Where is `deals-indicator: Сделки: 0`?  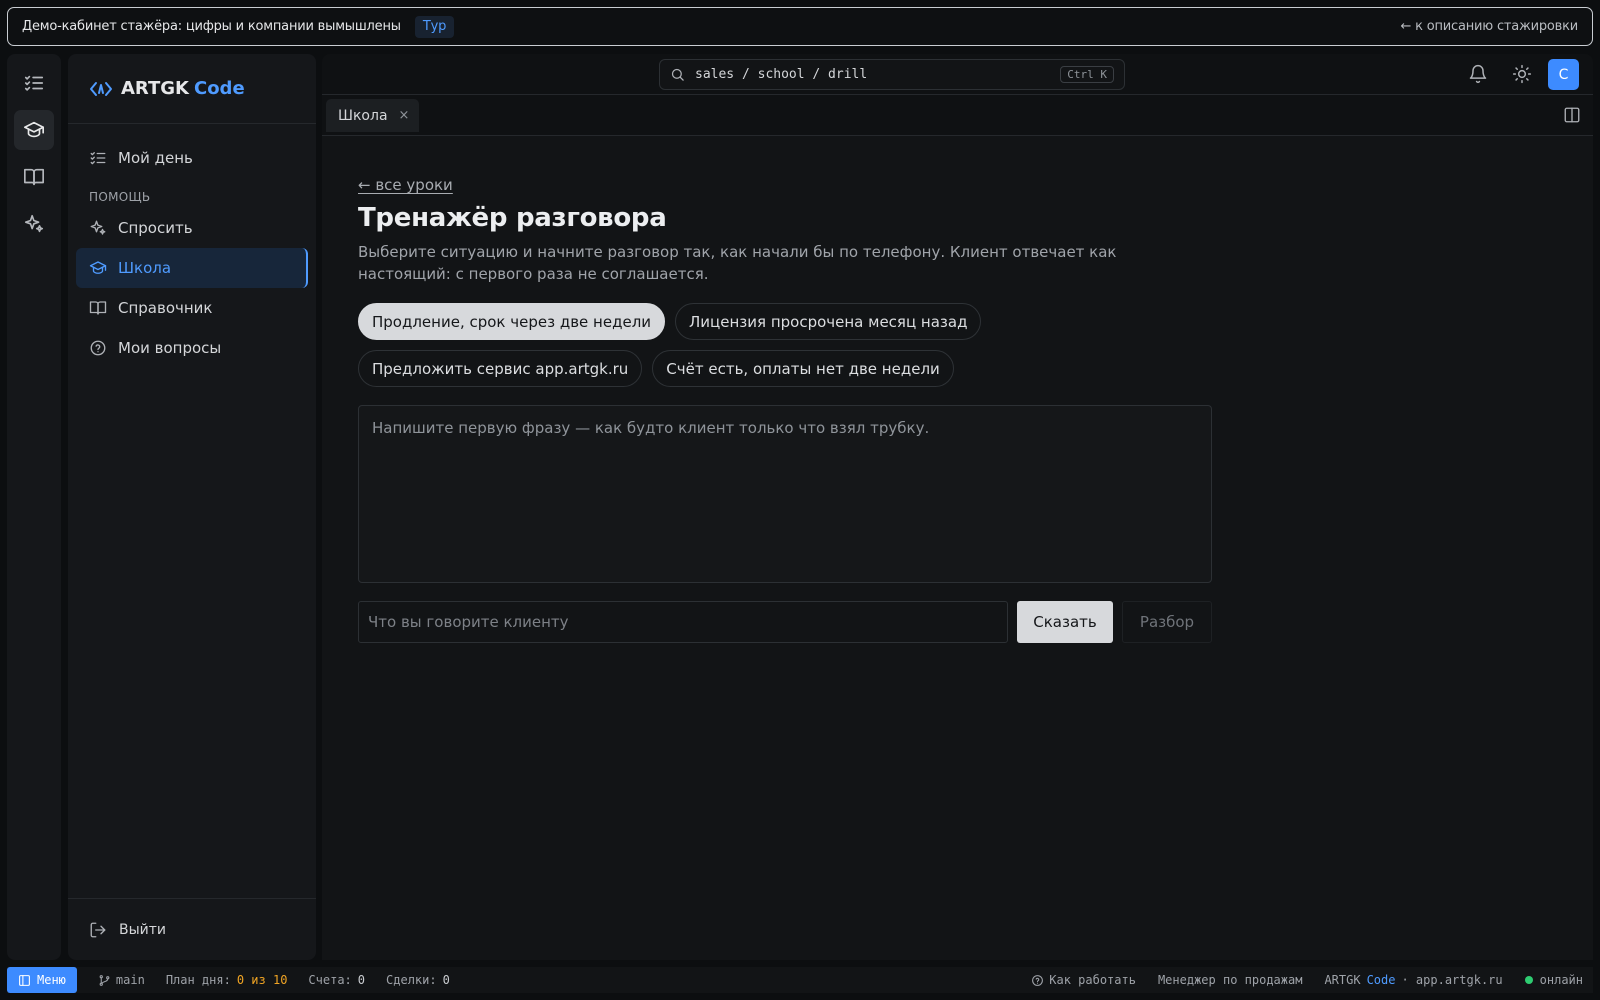
deals-indicator: Сделки: 0 is located at coordinates (418, 980).